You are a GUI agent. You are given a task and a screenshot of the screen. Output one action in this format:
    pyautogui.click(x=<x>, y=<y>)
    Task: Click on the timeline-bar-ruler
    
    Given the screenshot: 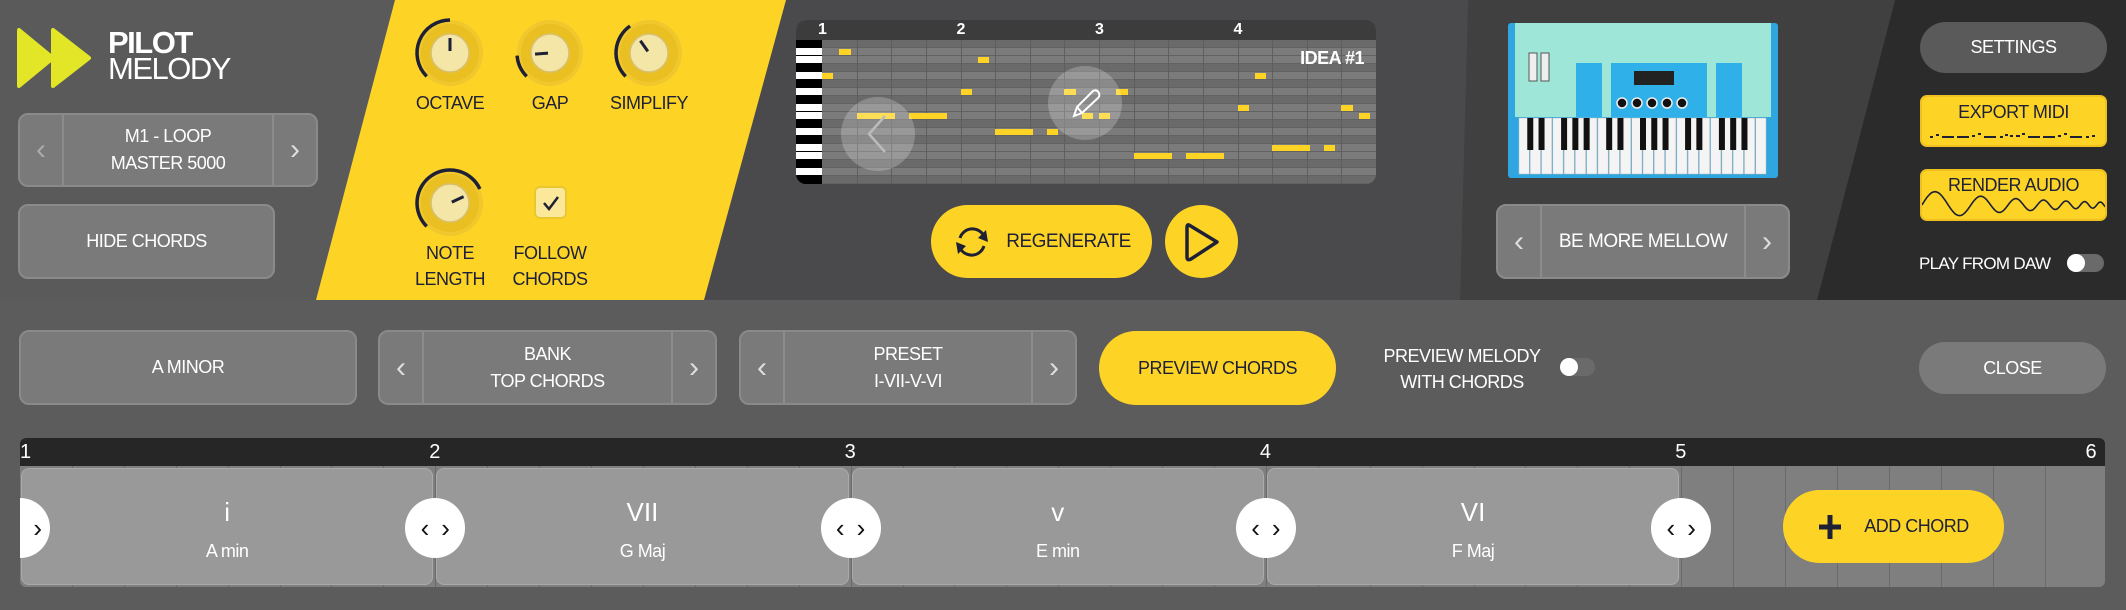 What is the action you would take?
    pyautogui.click(x=1062, y=452)
    